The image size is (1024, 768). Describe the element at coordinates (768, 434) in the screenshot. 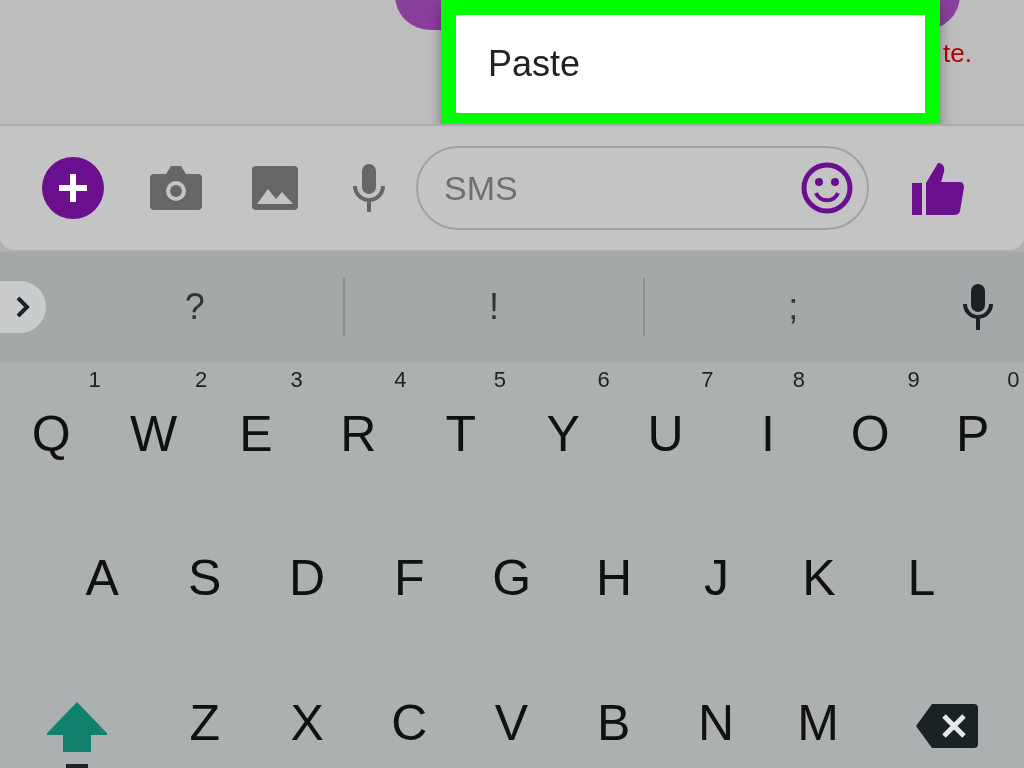

I see `keyboard-key: I 8` at that location.